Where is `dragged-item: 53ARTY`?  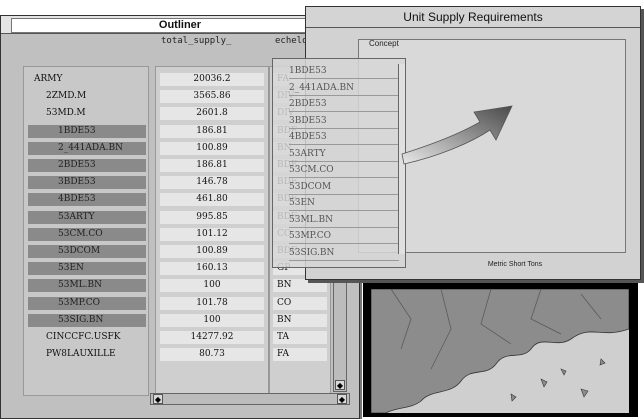 dragged-item: 53ARTY is located at coordinates (344, 154).